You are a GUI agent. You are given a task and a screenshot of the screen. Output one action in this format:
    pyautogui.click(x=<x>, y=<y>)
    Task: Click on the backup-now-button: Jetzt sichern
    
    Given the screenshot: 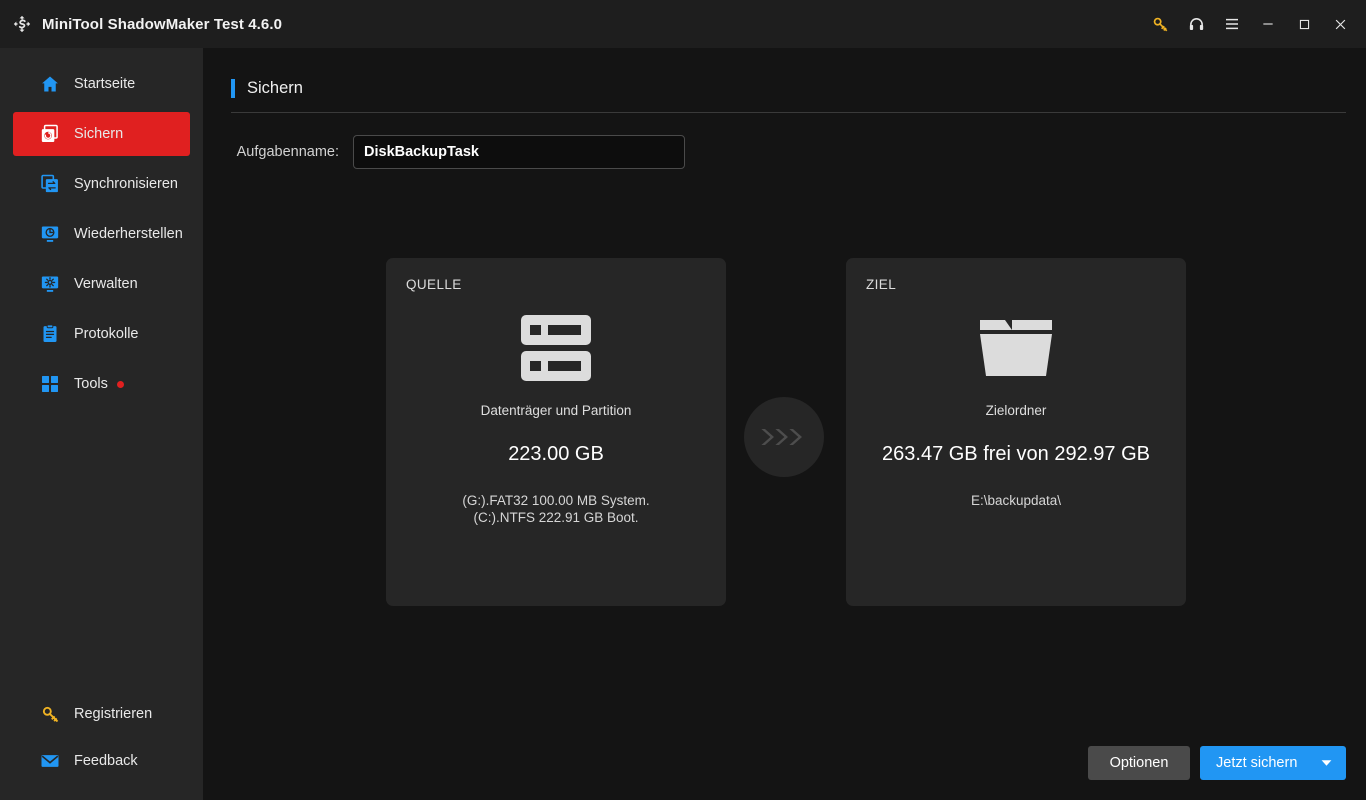 What is the action you would take?
    pyautogui.click(x=1273, y=763)
    